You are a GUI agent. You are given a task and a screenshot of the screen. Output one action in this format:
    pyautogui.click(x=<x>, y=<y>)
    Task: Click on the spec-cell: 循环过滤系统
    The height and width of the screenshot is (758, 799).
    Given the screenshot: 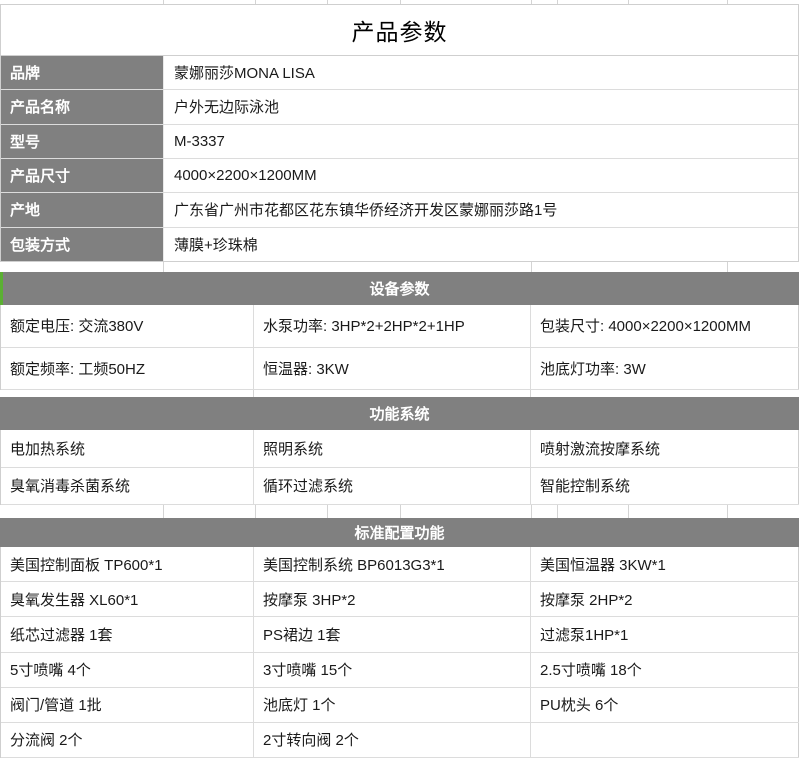 What is the action you would take?
    pyautogui.click(x=392, y=486)
    